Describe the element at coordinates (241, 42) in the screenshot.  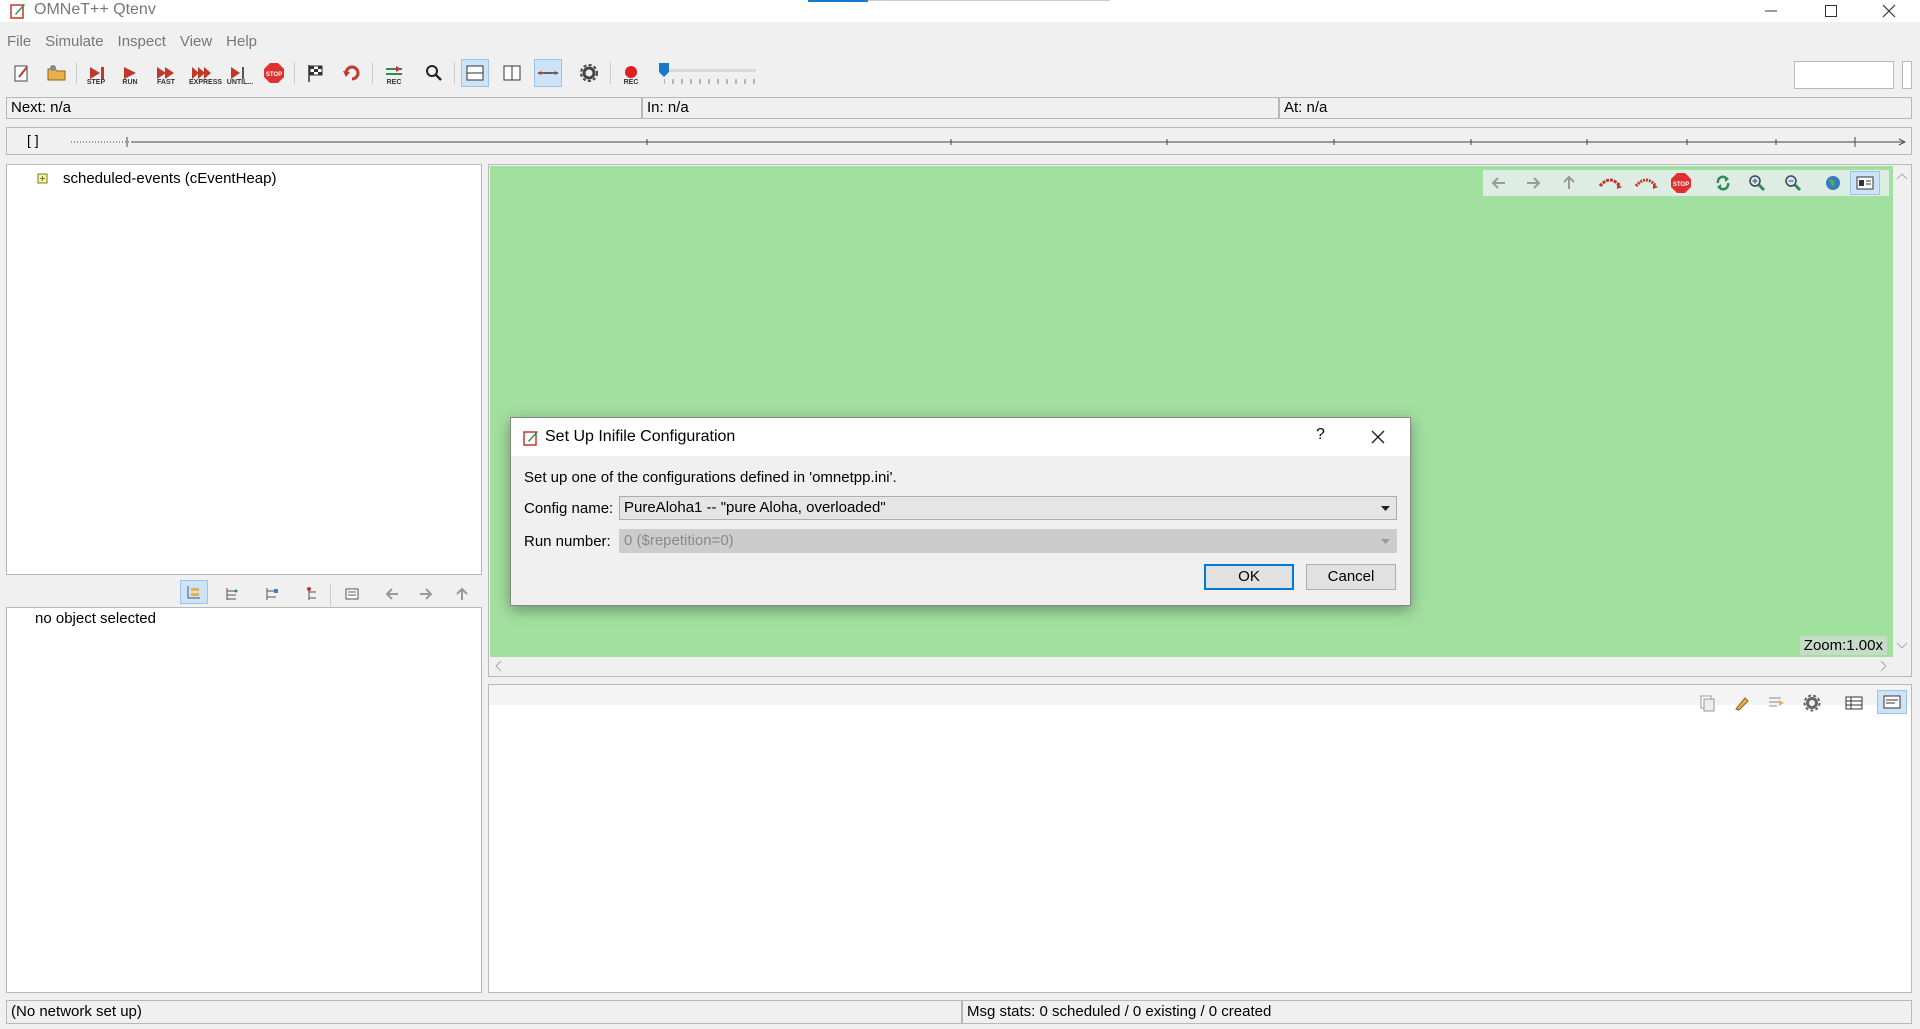
I see `menu-help: Help` at that location.